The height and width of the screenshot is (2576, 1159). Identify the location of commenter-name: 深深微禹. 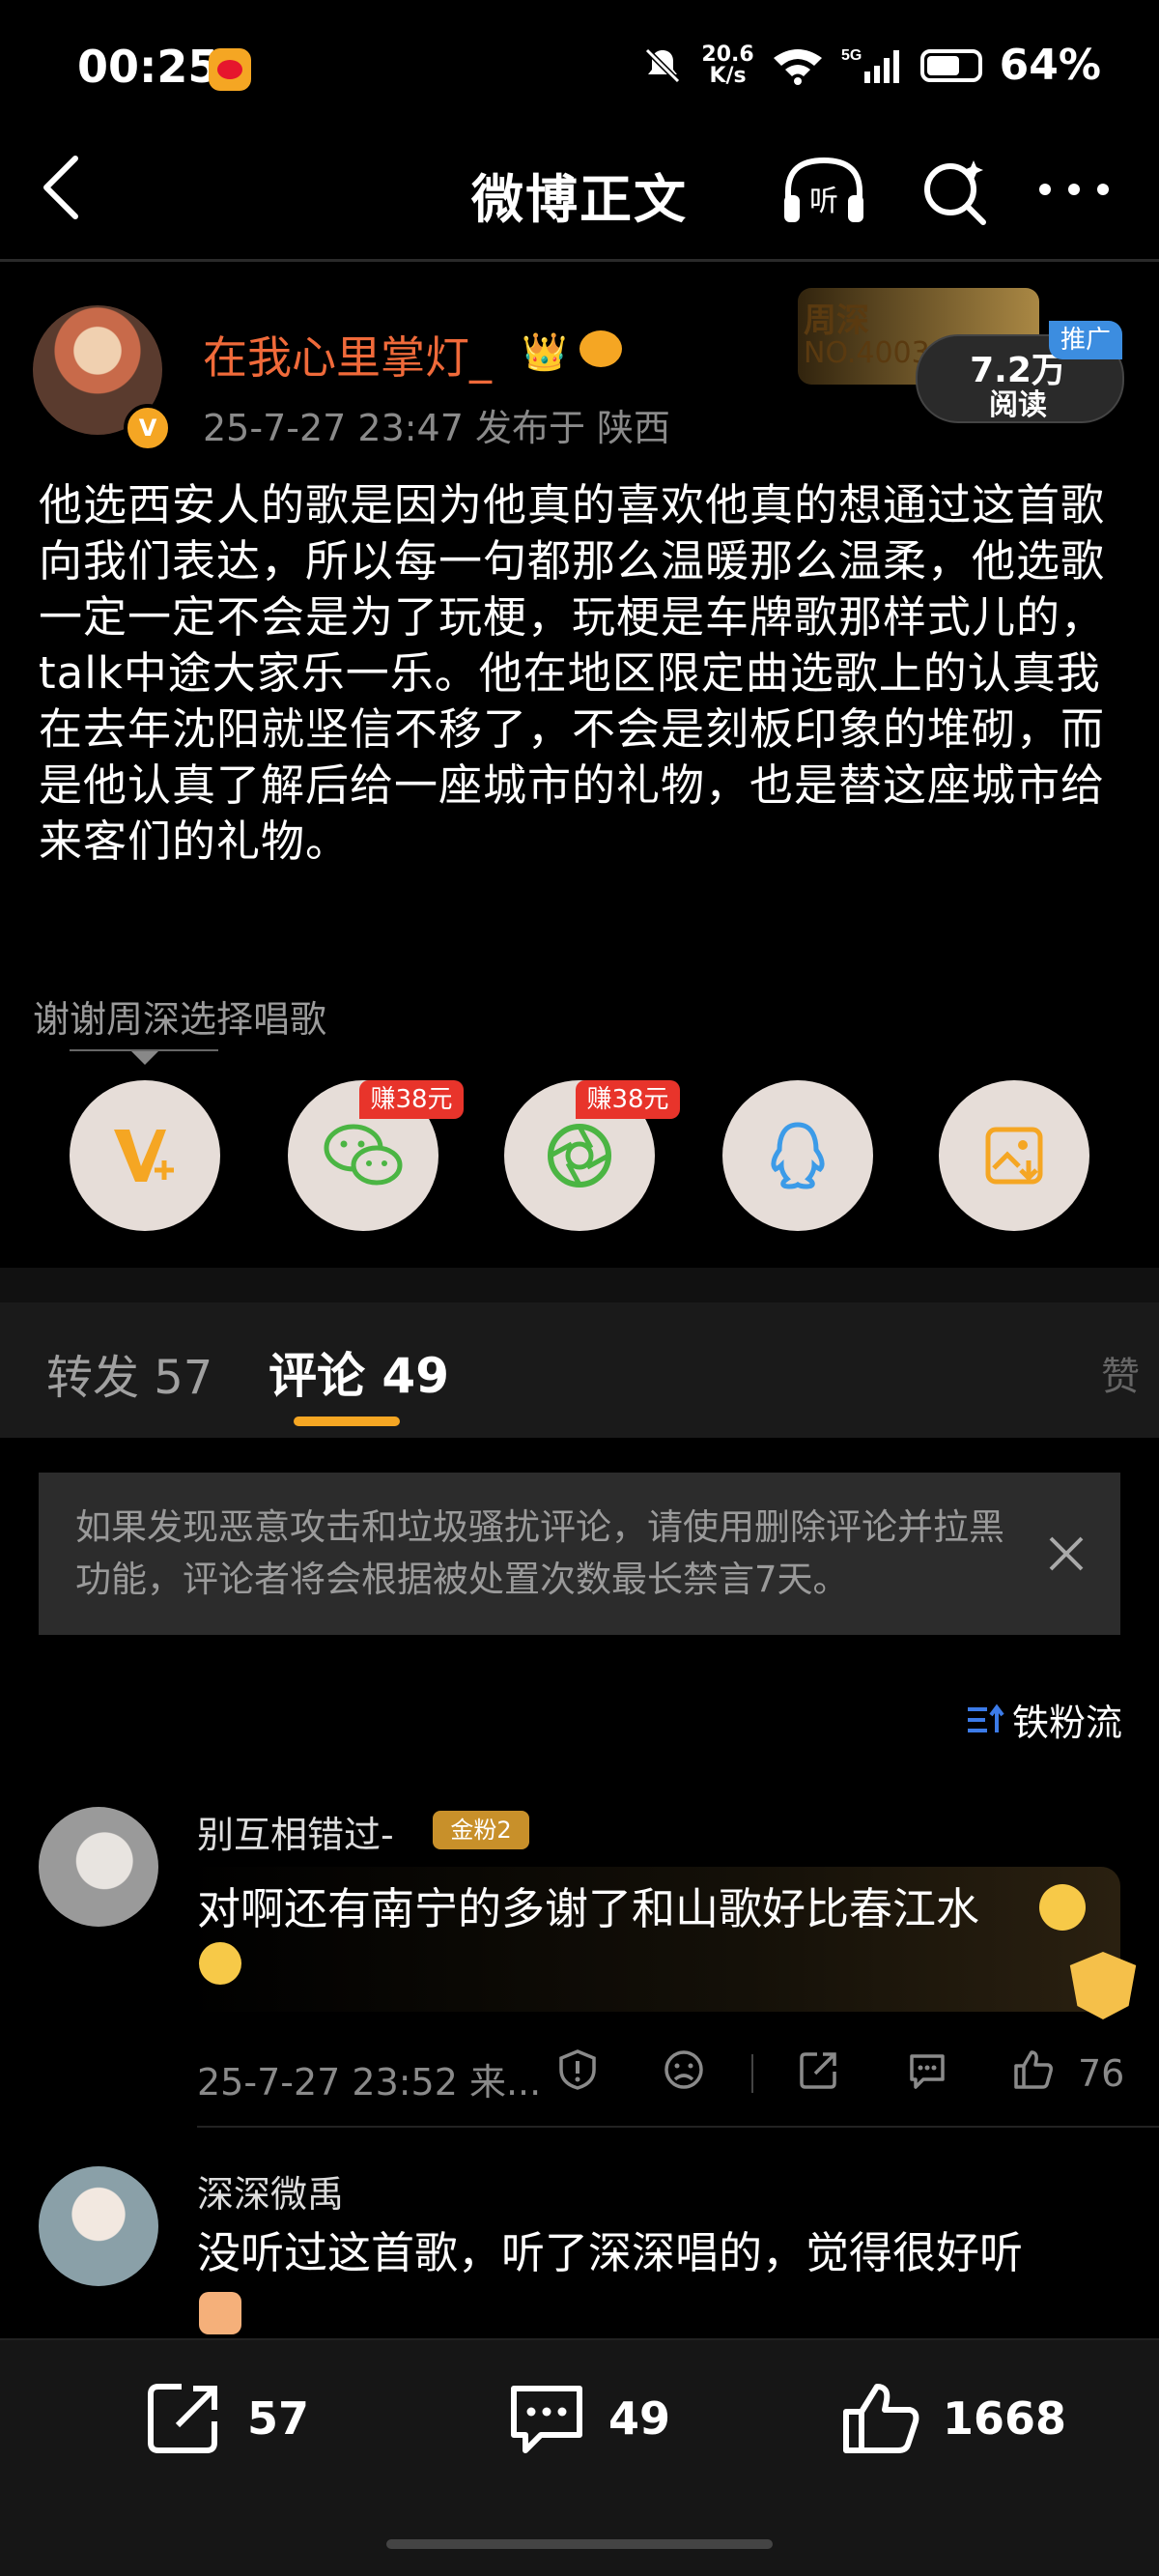
(270, 2191).